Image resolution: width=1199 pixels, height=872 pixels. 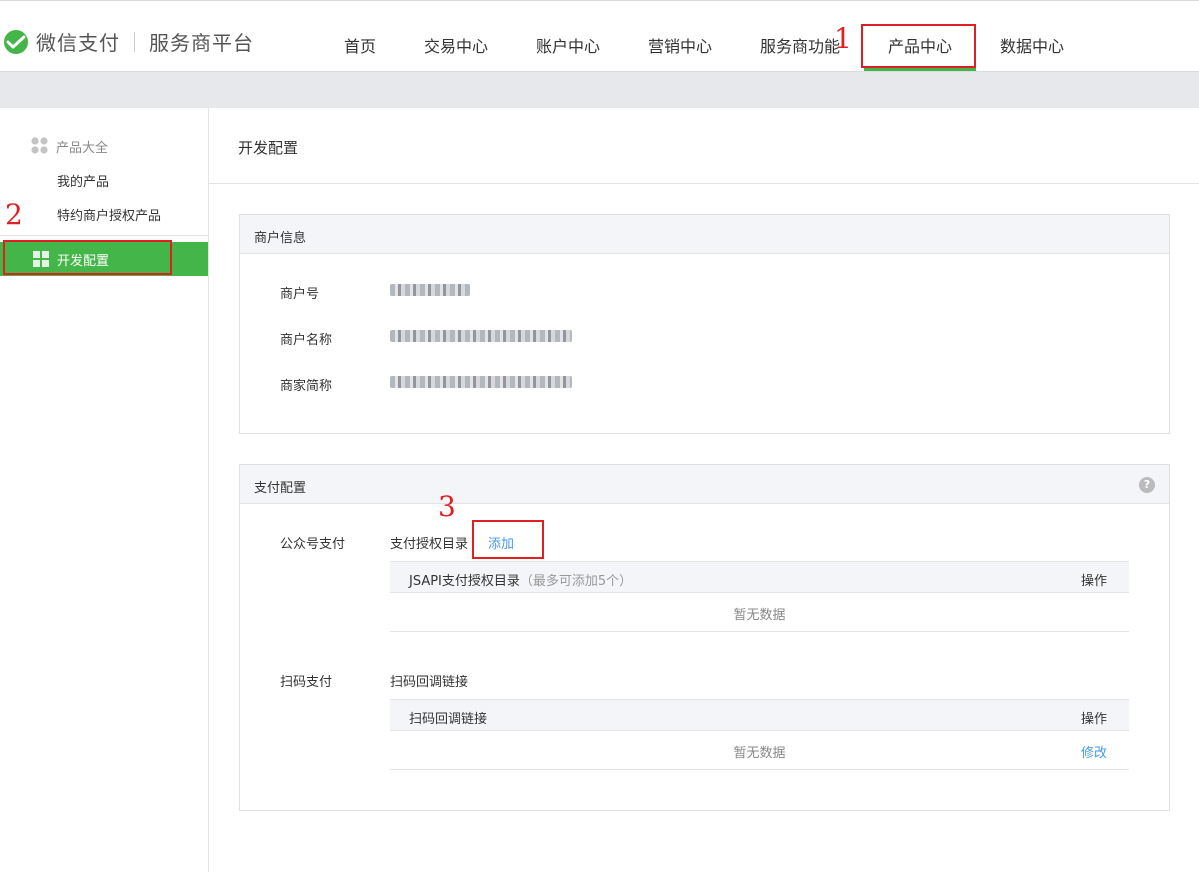 I want to click on native-table-op-col: 操作, so click(x=1093, y=719).